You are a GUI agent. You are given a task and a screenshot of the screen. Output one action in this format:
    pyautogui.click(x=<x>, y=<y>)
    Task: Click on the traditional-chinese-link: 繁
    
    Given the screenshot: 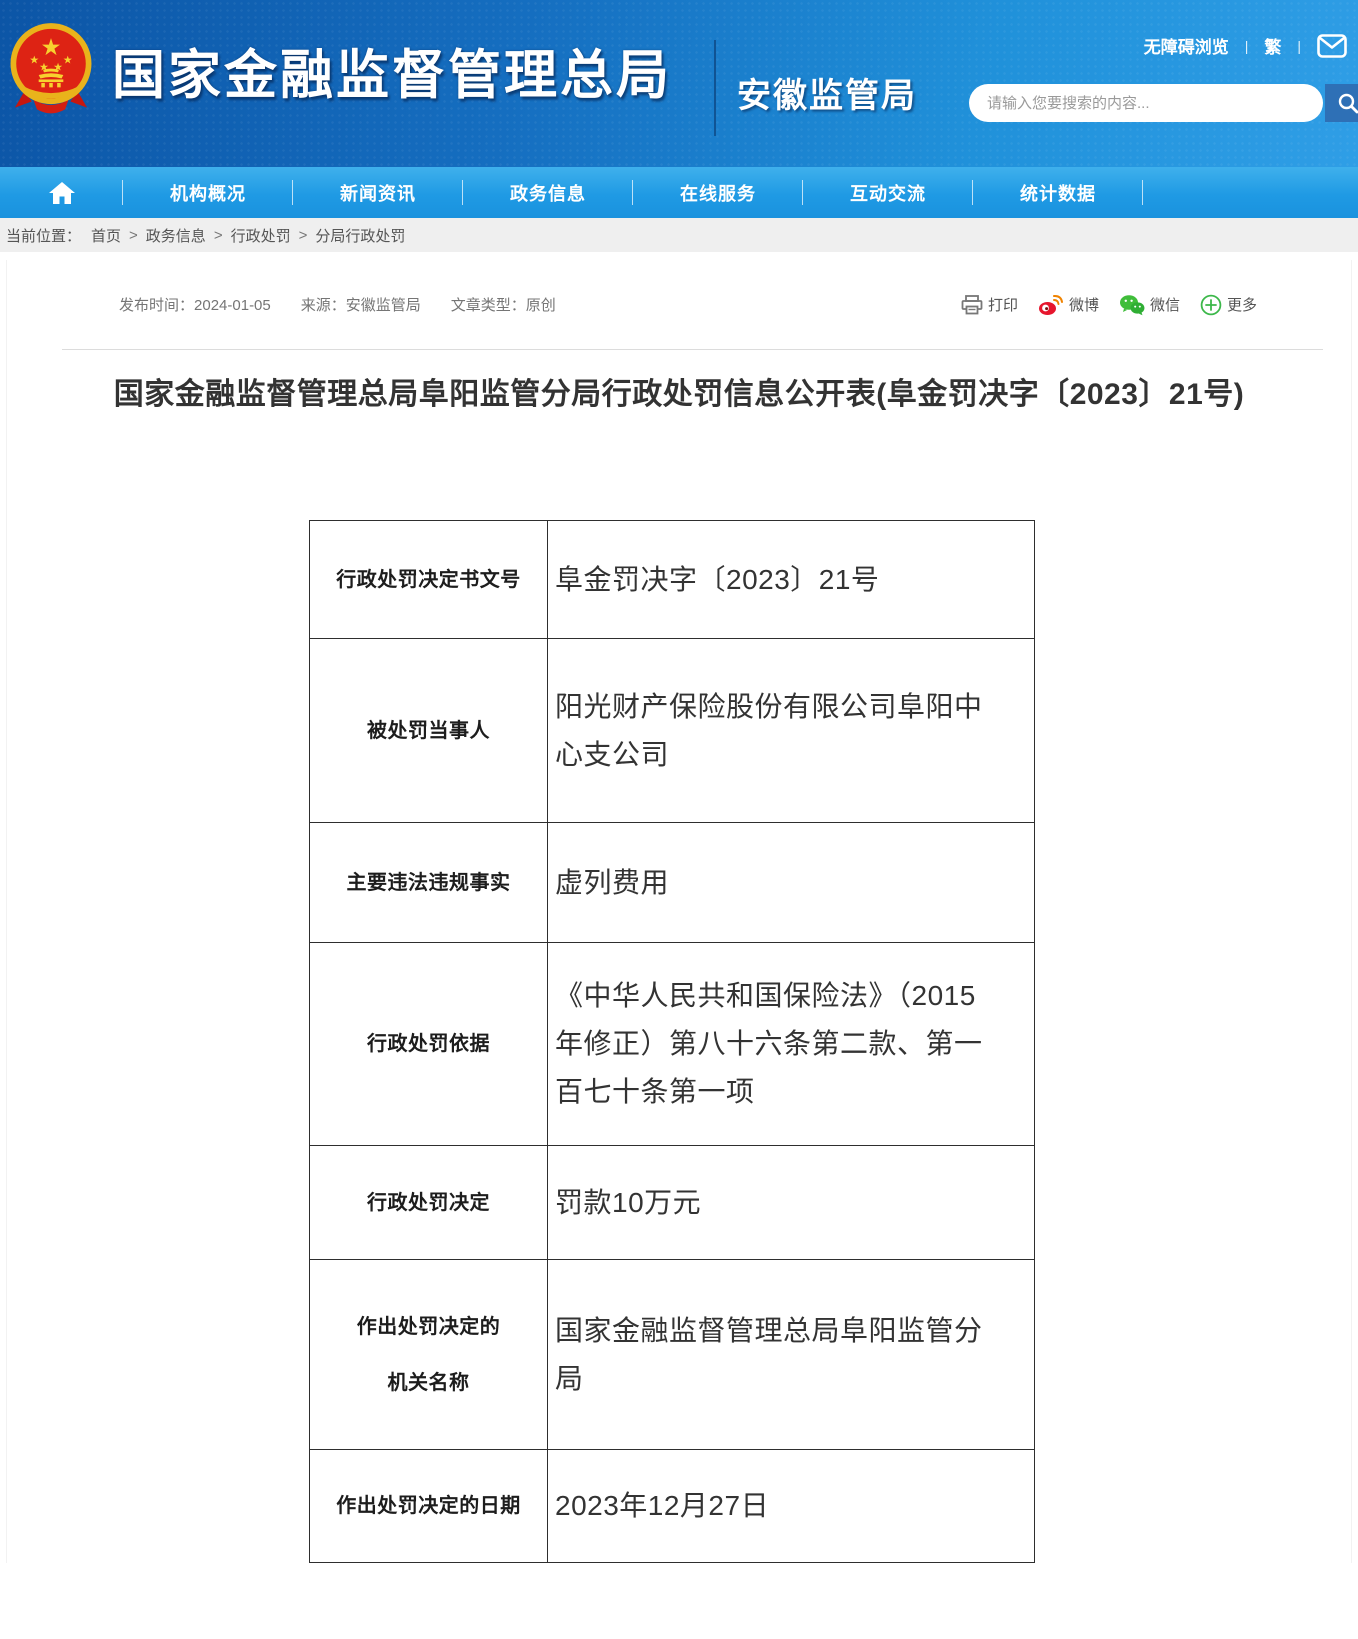 What is the action you would take?
    pyautogui.click(x=1272, y=45)
    